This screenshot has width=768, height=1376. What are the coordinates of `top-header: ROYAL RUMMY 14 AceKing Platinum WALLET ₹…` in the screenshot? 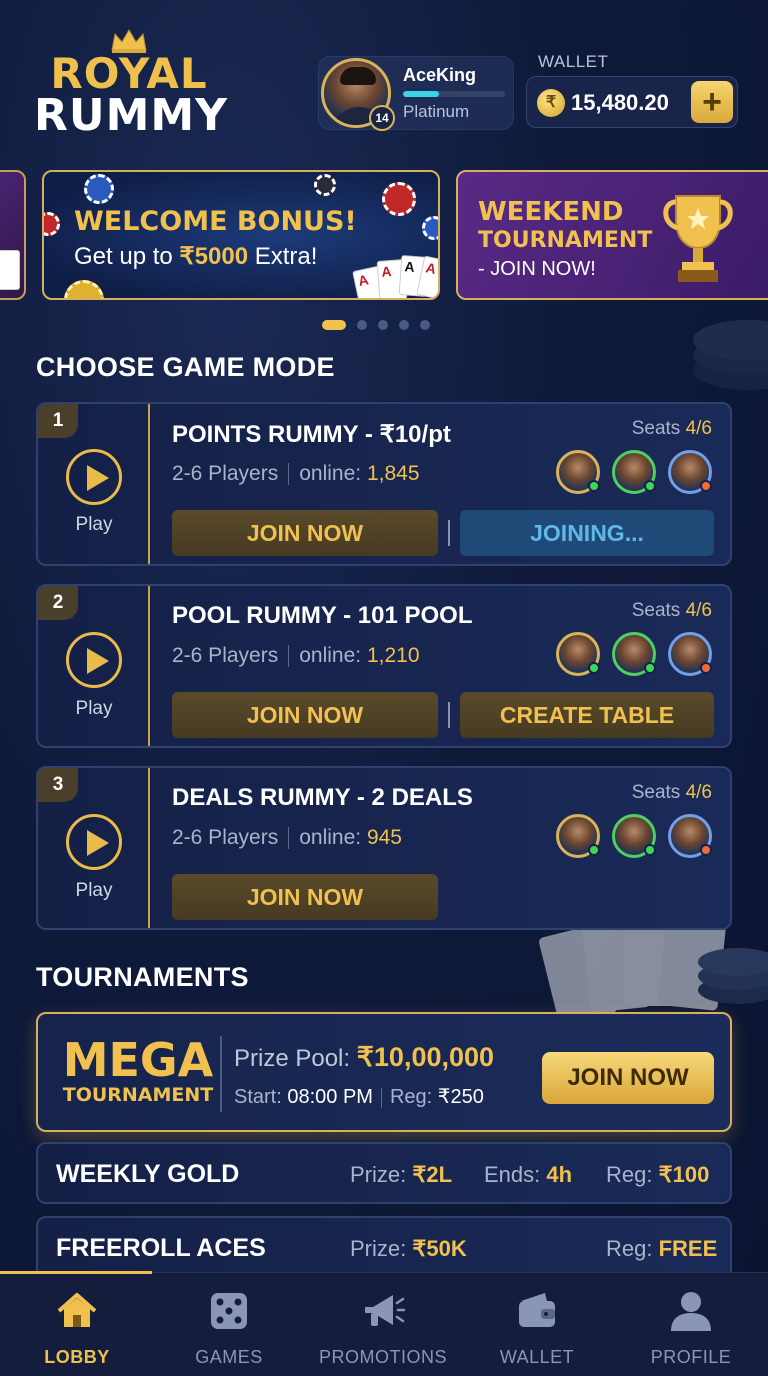 It's located at (384, 80).